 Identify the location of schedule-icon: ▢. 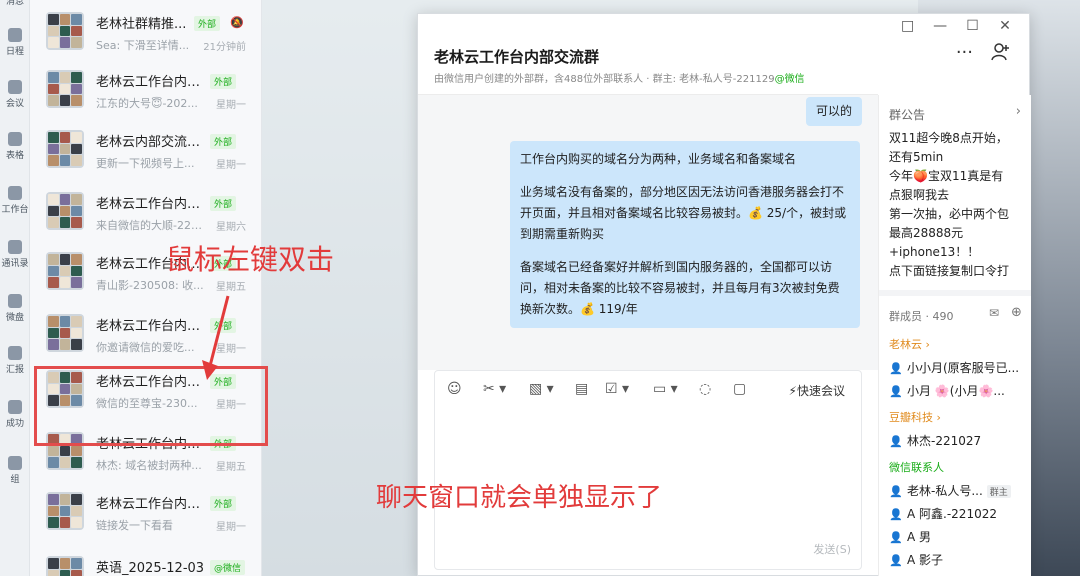
(739, 389).